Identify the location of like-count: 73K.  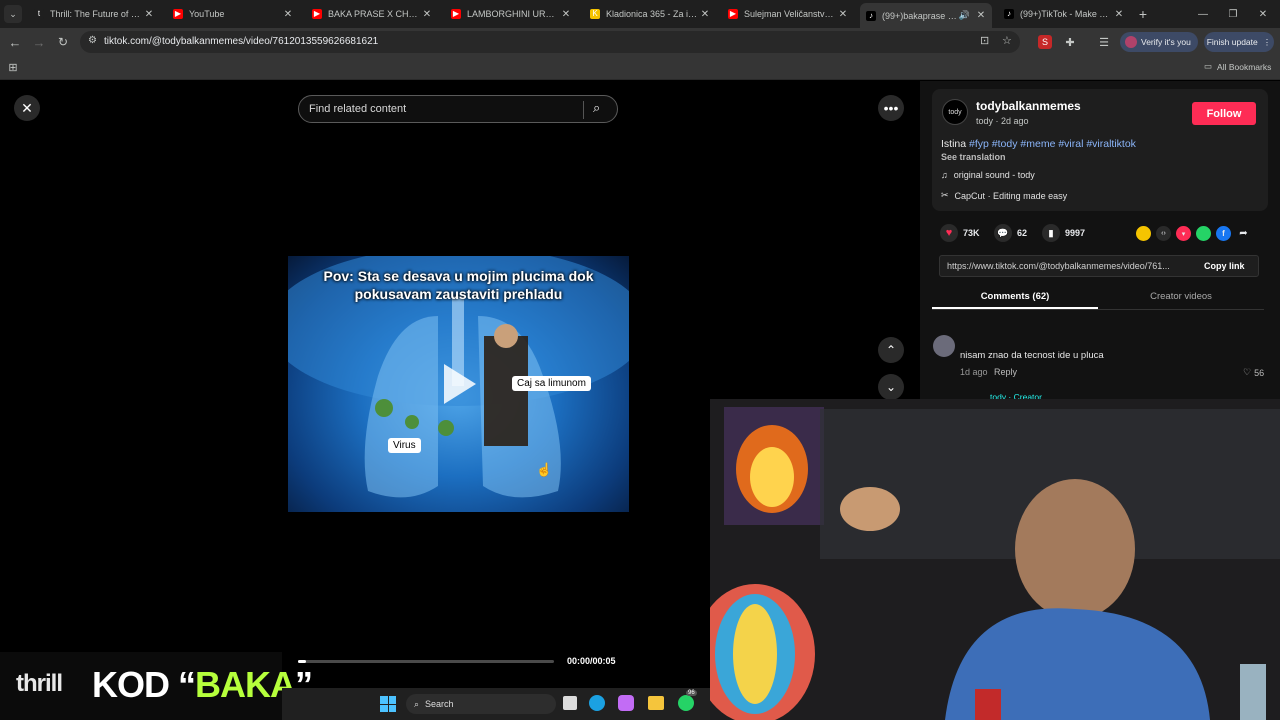
(971, 233).